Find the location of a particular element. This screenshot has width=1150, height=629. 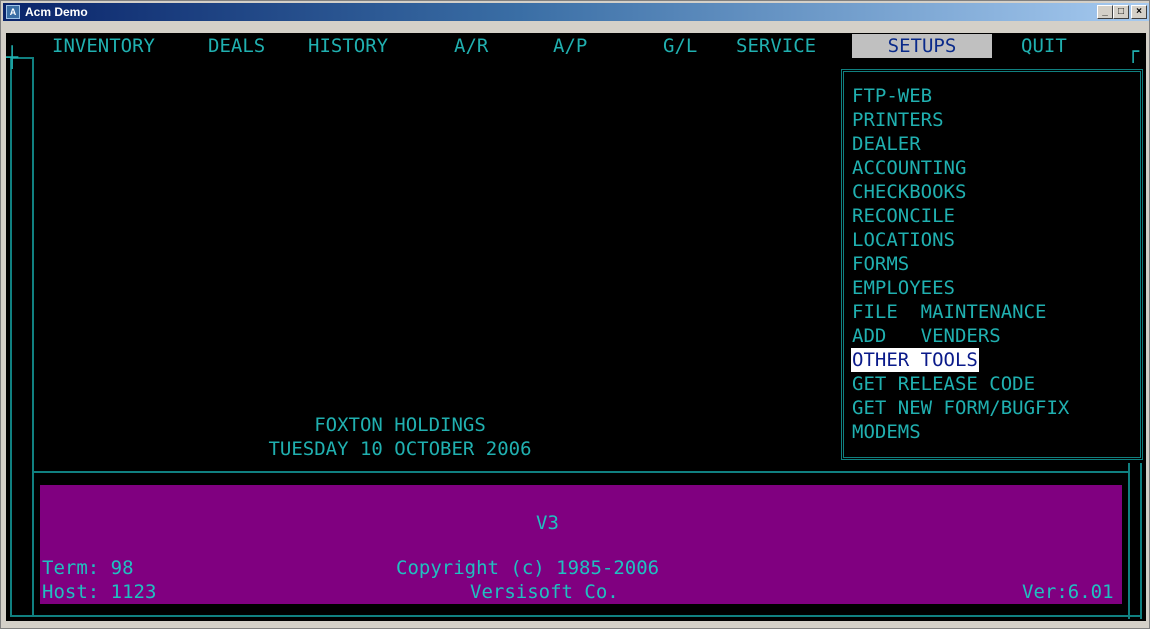

menu-ar: A/R is located at coordinates (471, 46).